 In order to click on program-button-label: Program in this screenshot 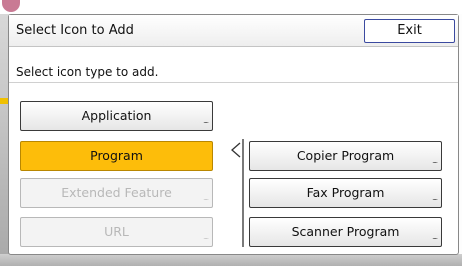, I will do `click(116, 155)`.